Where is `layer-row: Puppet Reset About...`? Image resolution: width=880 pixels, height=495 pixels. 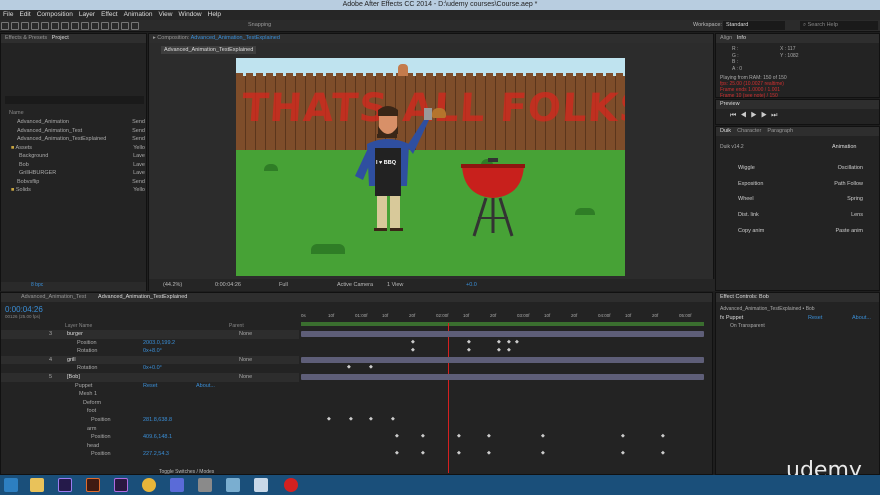
layer-row: Puppet Reset About... is located at coordinates (150, 386).